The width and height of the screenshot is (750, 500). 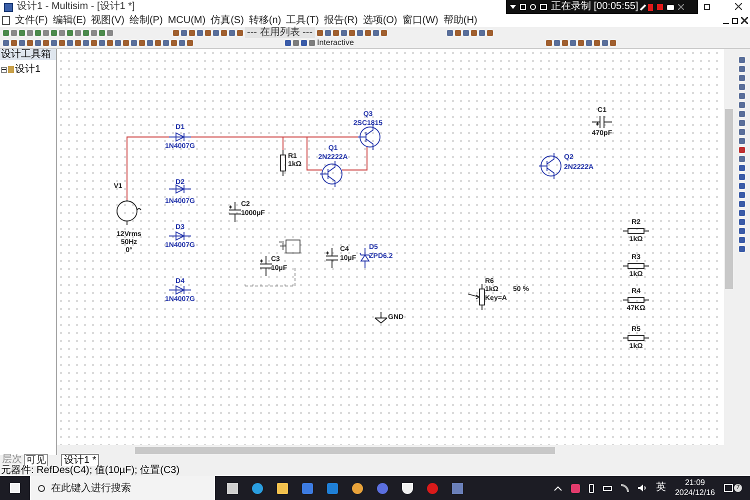 I want to click on stop-icon, so click(x=651, y=7).